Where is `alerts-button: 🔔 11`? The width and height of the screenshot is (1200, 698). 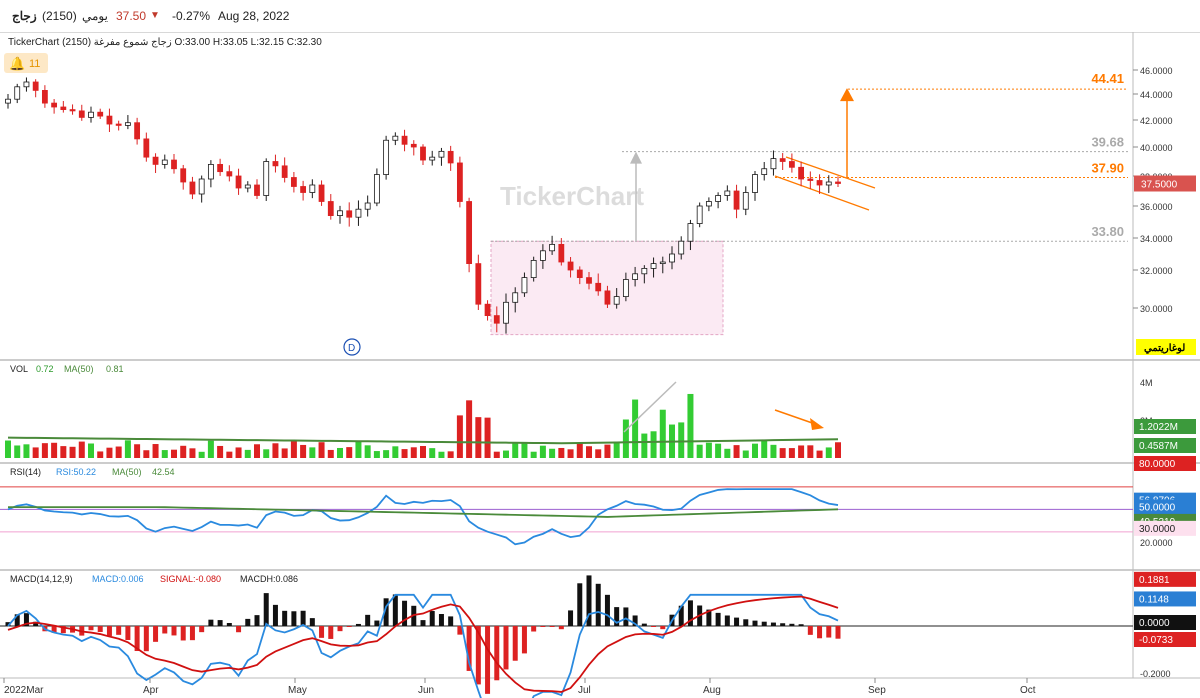
alerts-button: 🔔 11 is located at coordinates (26, 63).